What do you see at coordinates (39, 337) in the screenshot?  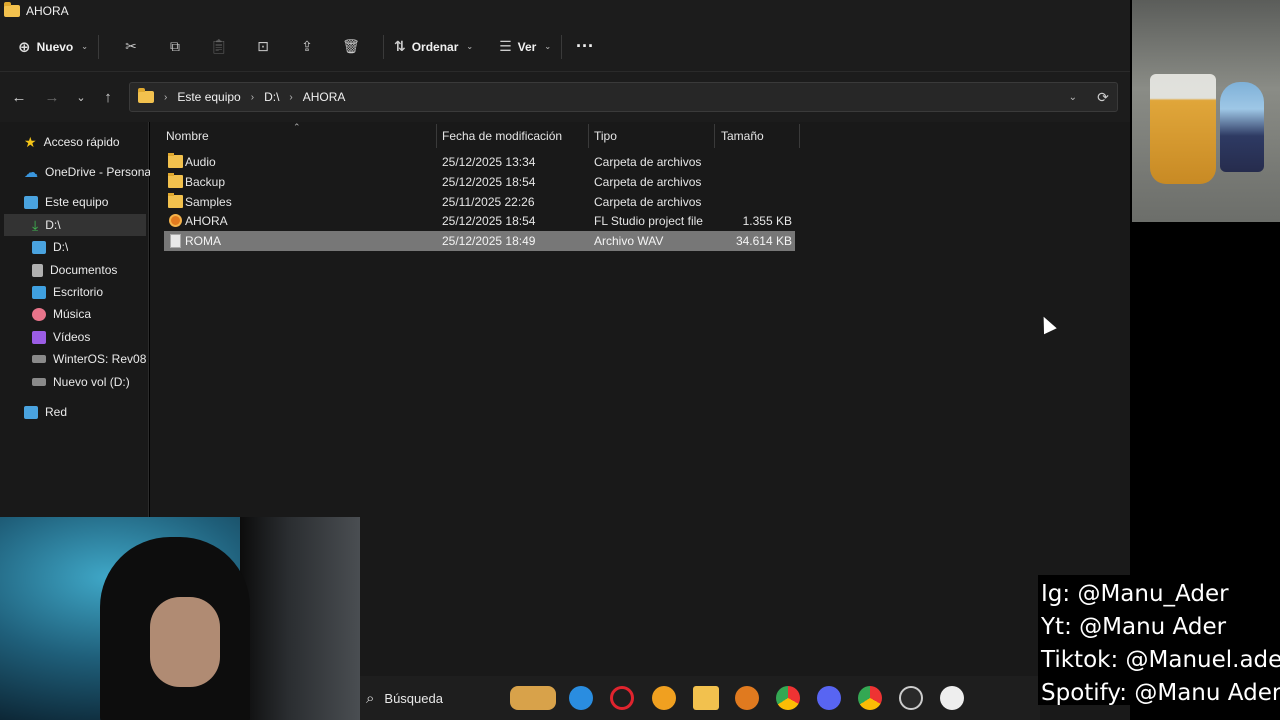 I see `video-icon` at bounding box center [39, 337].